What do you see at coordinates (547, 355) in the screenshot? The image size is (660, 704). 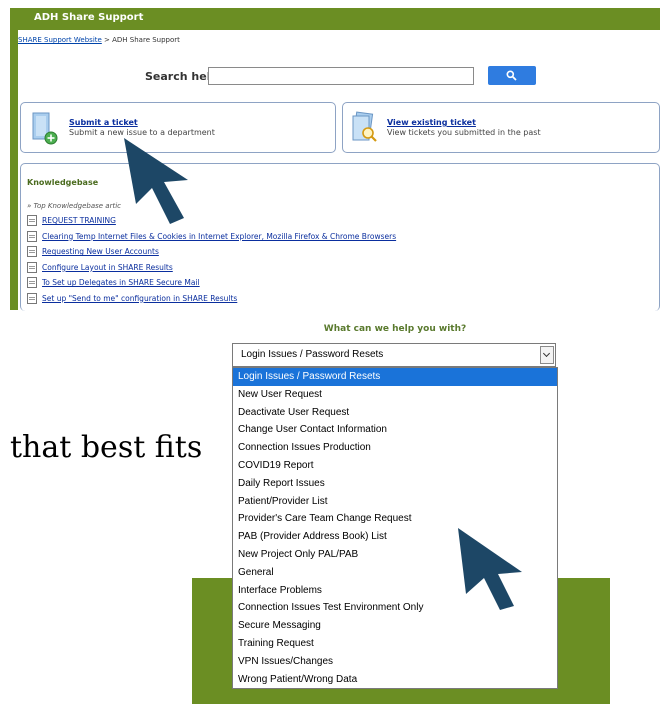 I see `chevron-down-icon` at bounding box center [547, 355].